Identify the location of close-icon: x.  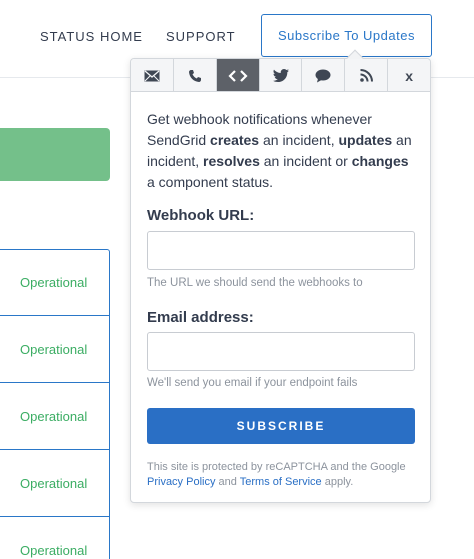
(409, 75).